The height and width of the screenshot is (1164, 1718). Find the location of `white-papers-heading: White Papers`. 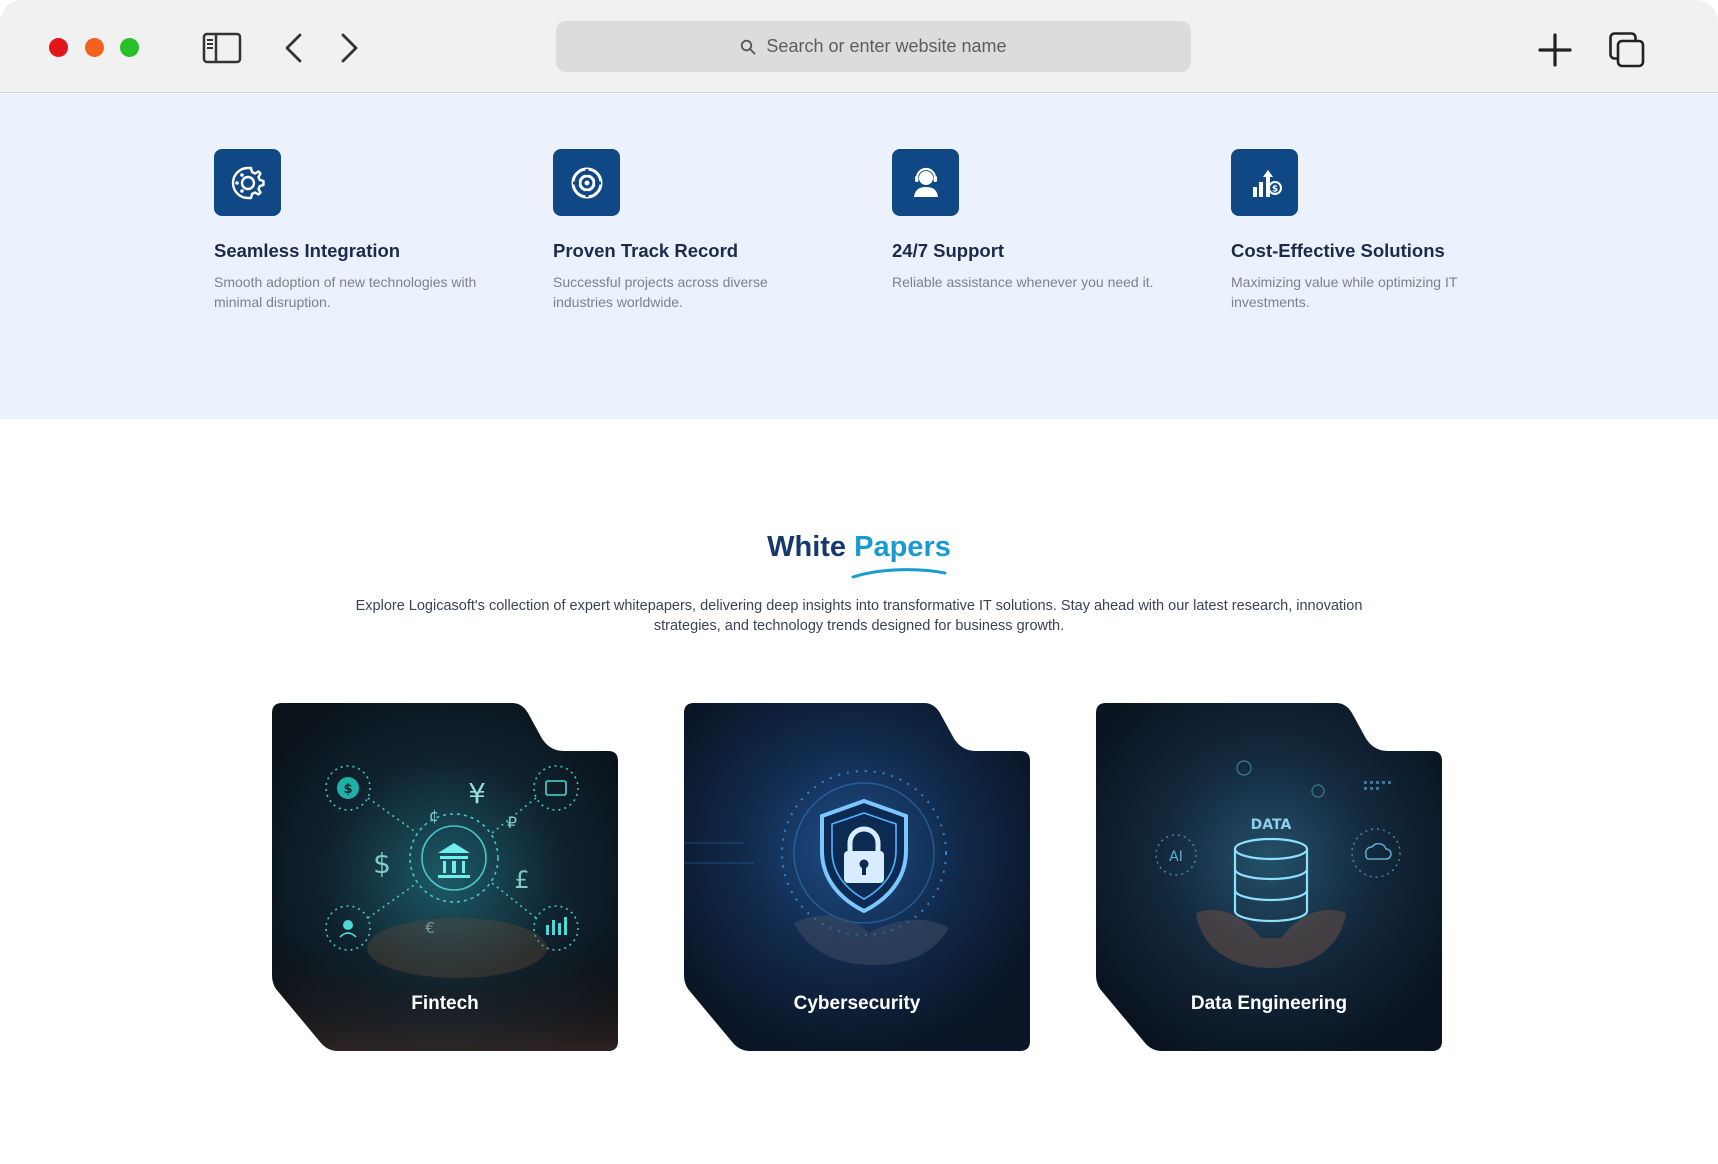

white-papers-heading: White Papers is located at coordinates (859, 547).